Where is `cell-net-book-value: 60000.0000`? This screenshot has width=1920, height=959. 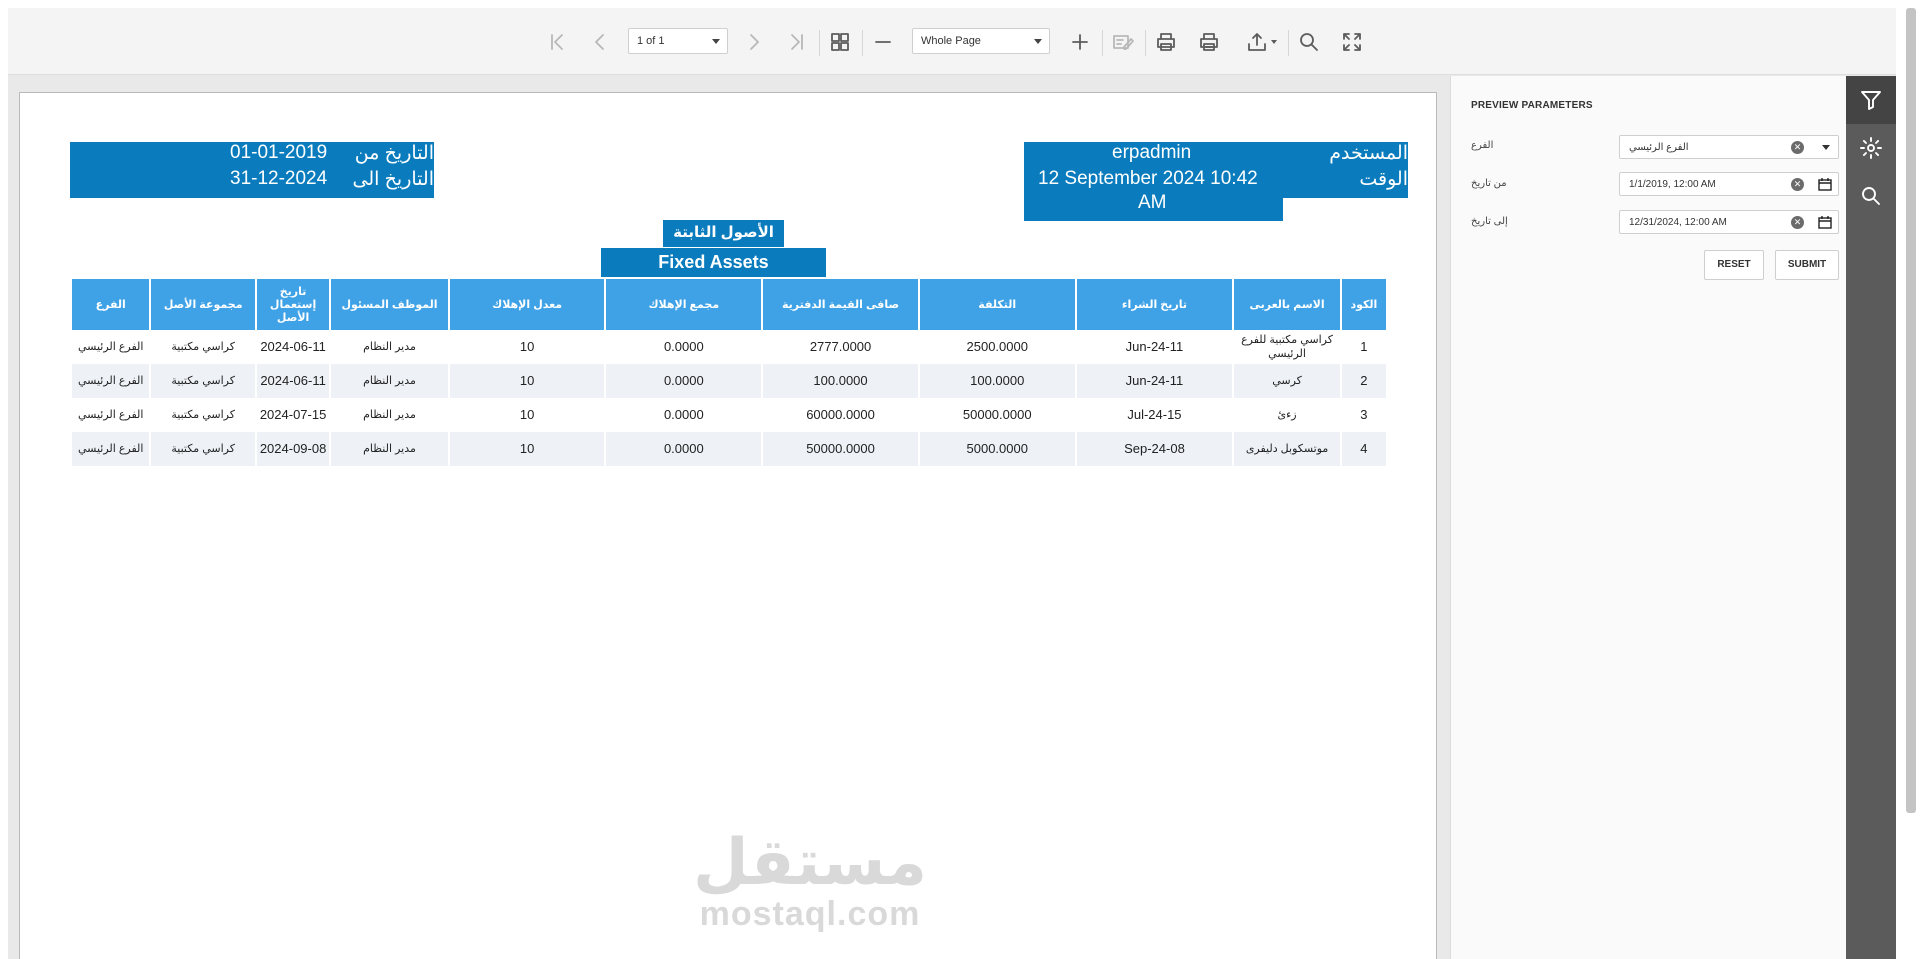
cell-net-book-value: 60000.0000 is located at coordinates (840, 414).